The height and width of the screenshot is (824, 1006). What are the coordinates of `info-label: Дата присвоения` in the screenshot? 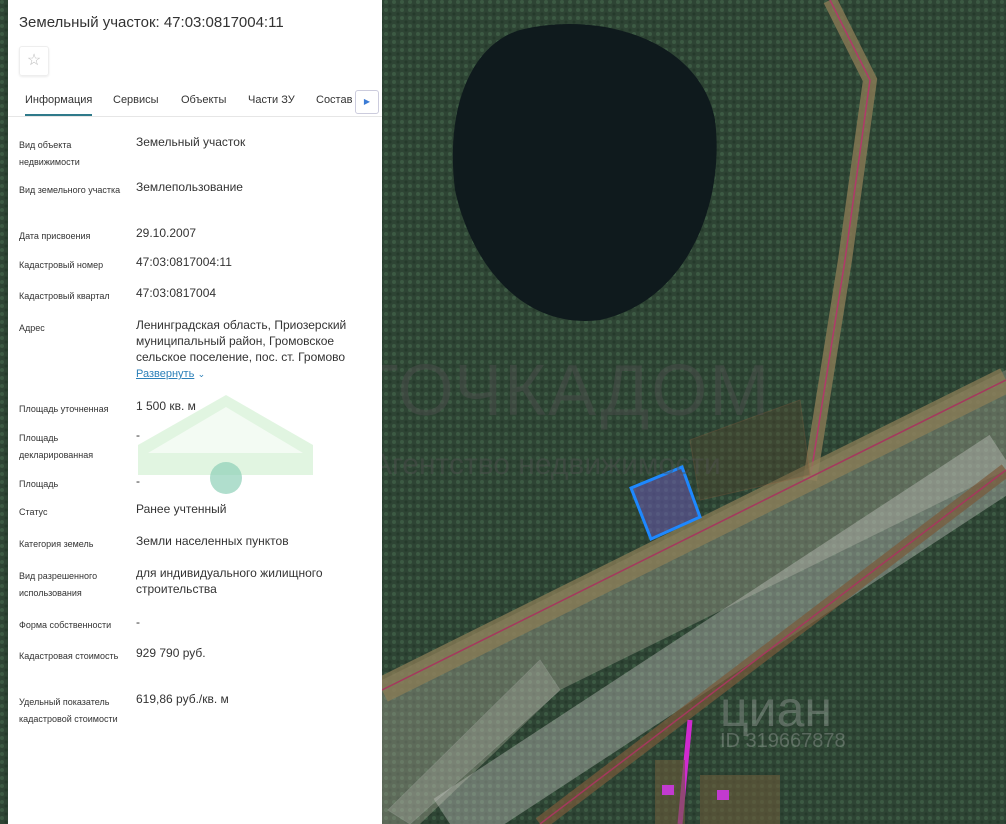 It's located at (55, 236).